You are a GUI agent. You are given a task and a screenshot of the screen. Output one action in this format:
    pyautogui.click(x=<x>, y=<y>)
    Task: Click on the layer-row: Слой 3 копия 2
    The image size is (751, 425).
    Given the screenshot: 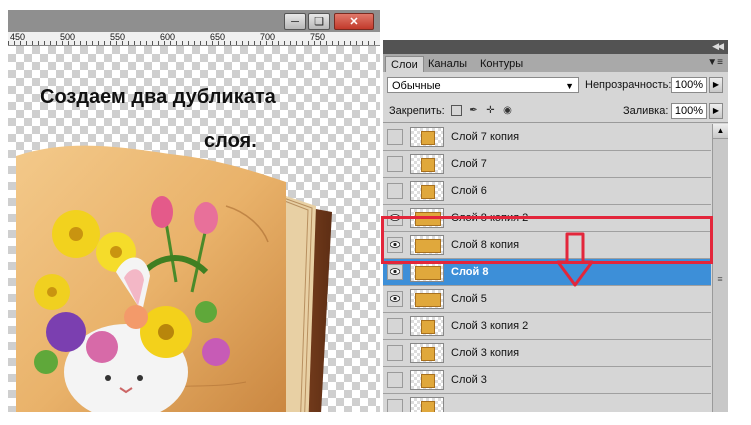 What is the action you would take?
    pyautogui.click(x=547, y=326)
    